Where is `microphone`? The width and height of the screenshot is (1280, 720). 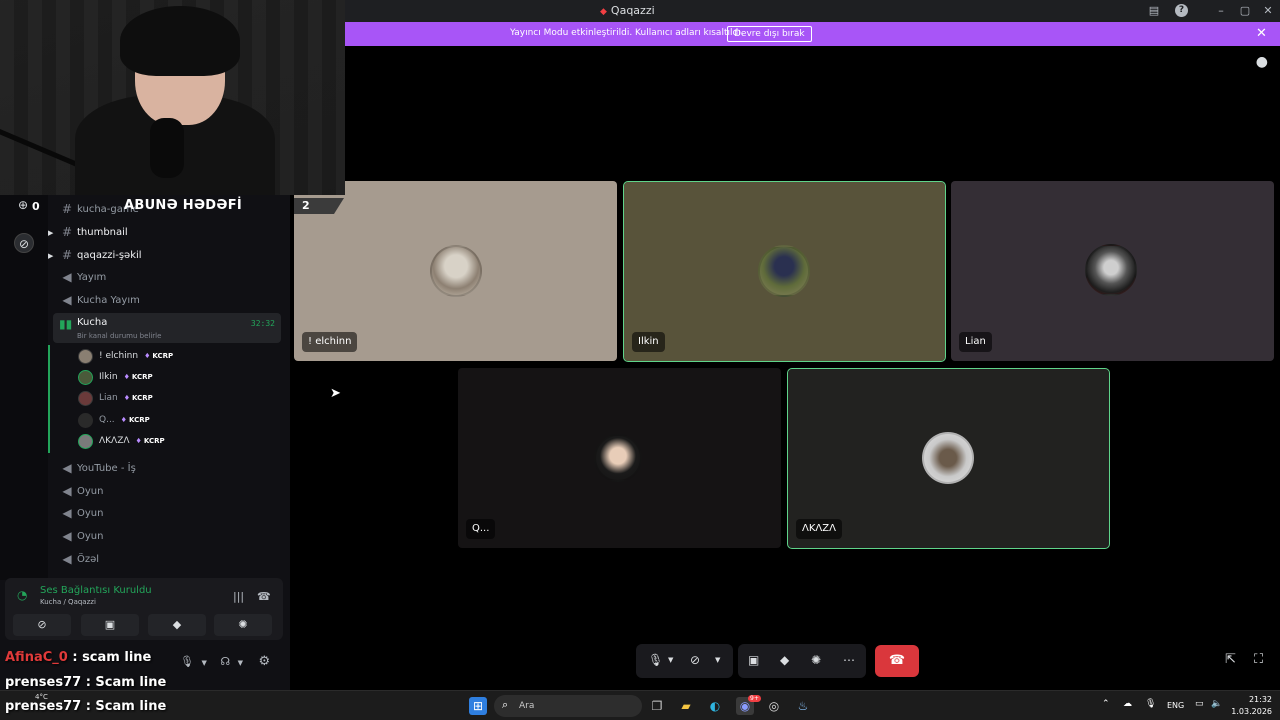
microphone is located at coordinates (167, 148).